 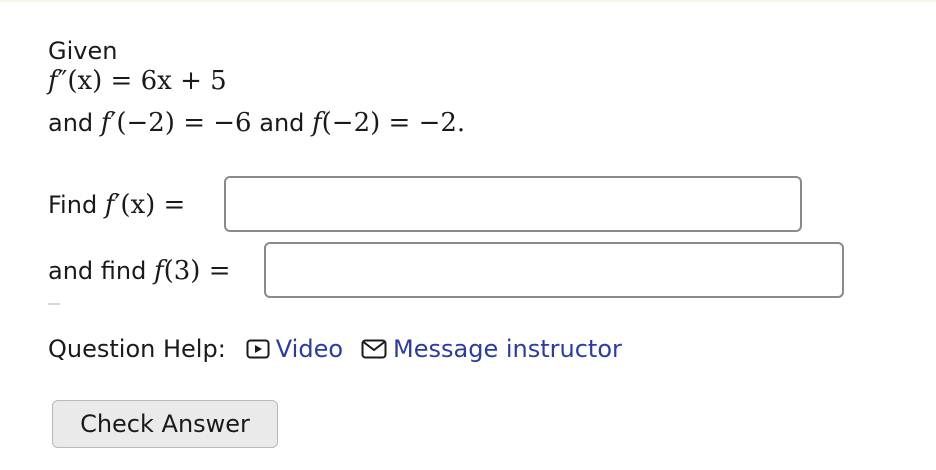 I want to click on video-play-icon, so click(x=258, y=349).